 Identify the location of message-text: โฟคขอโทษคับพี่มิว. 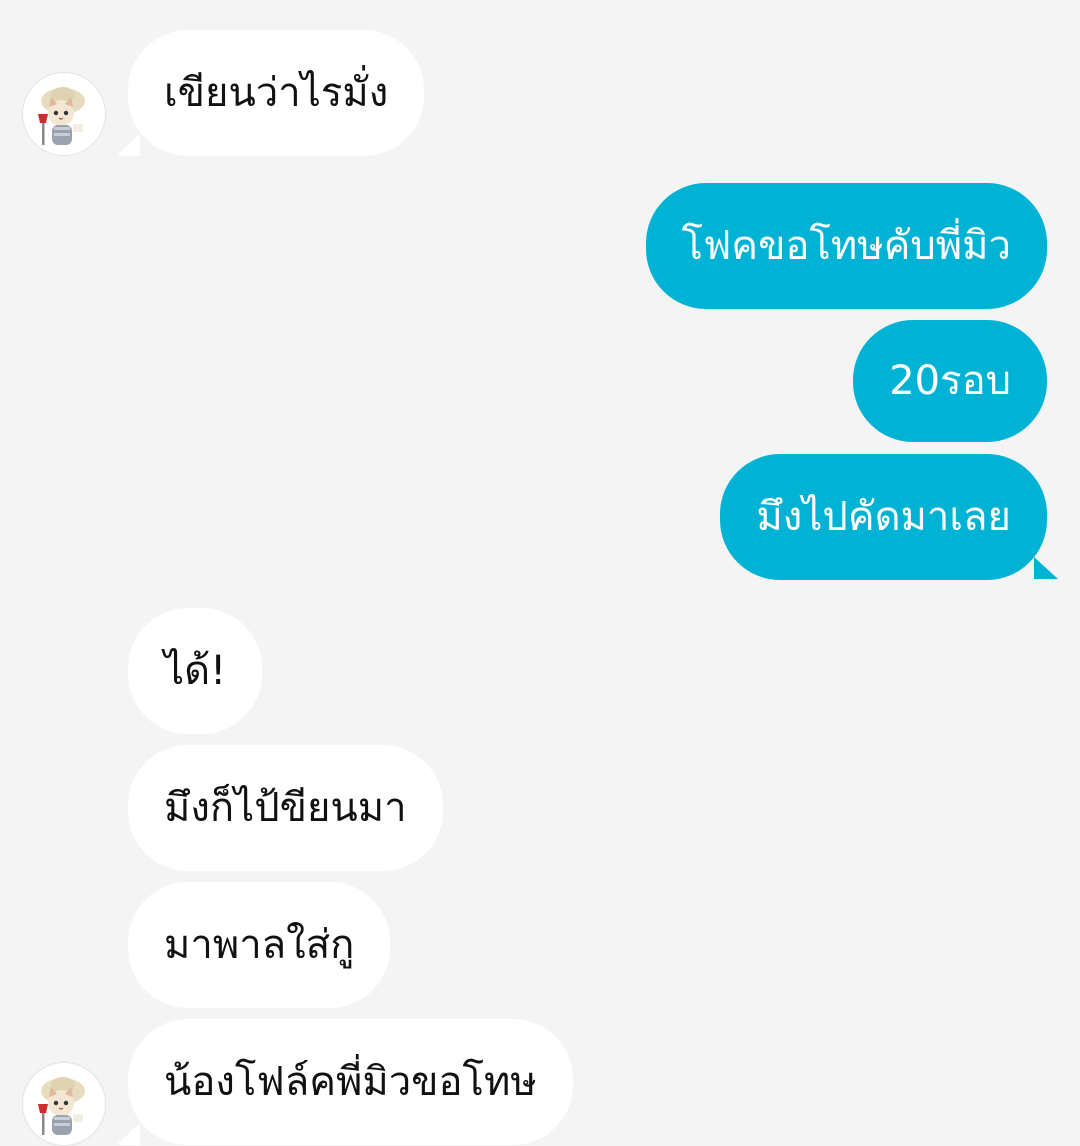
(846, 246).